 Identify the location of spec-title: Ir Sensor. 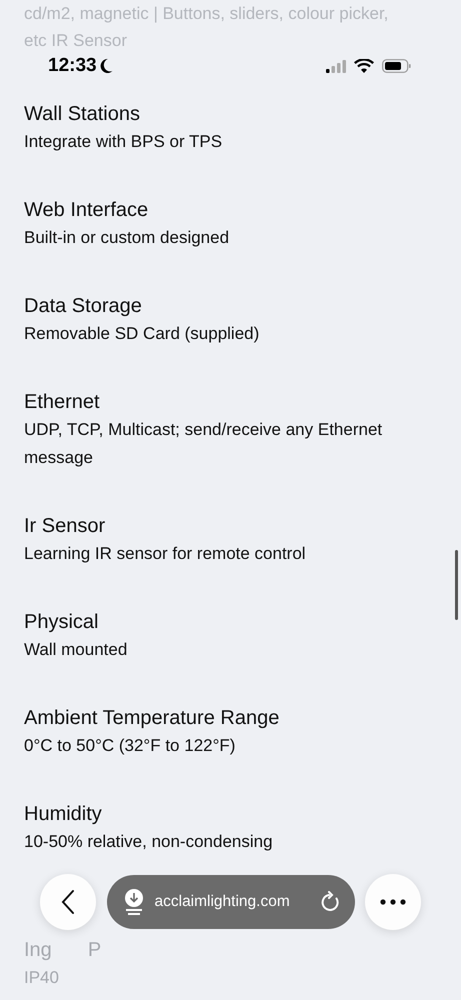
(65, 526).